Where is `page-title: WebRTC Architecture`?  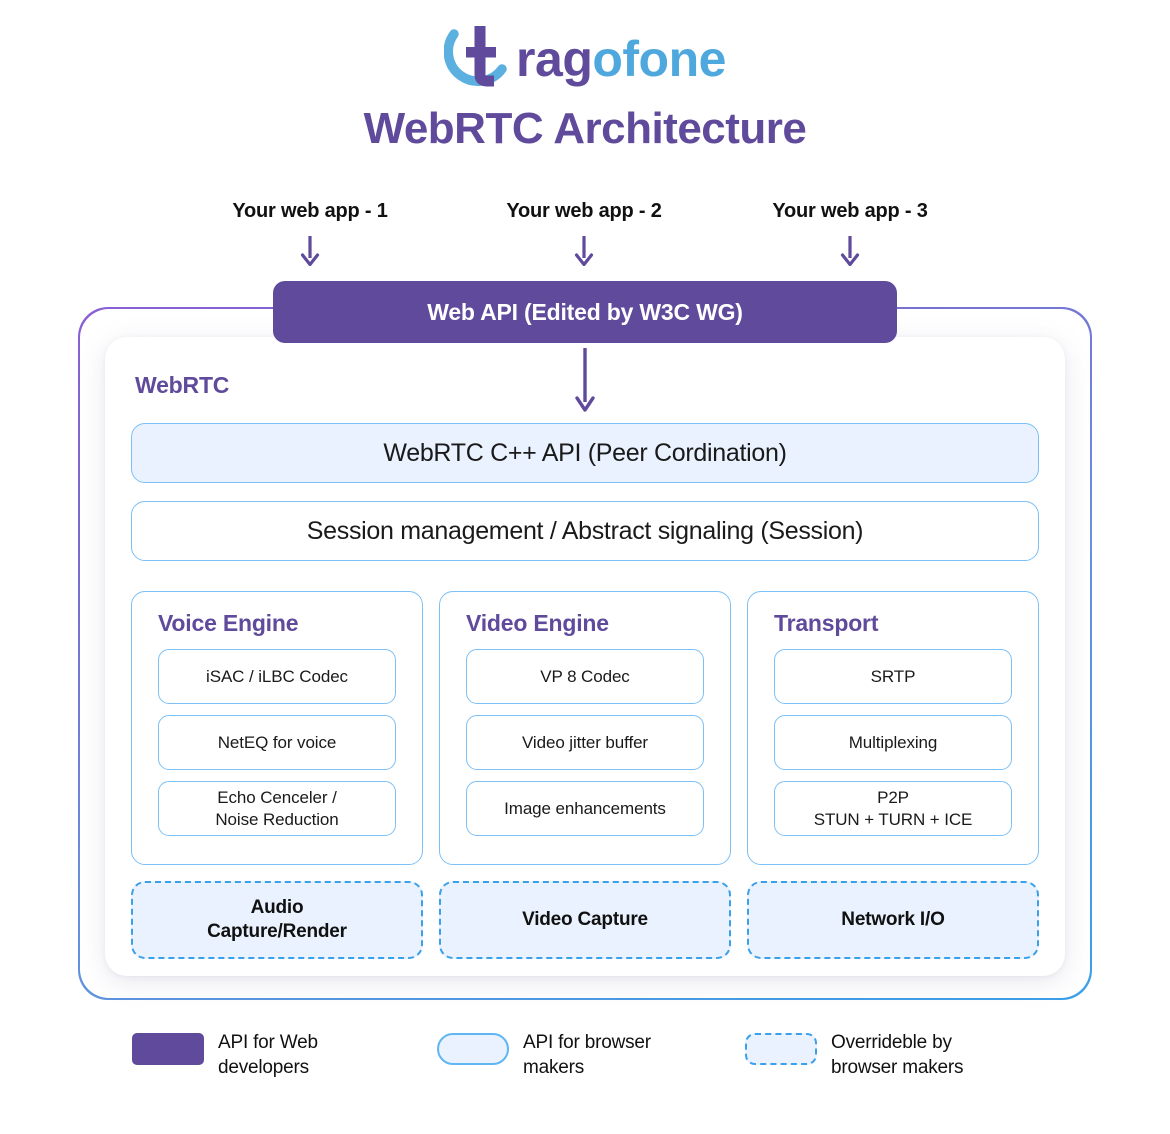 page-title: WebRTC Architecture is located at coordinates (585, 128).